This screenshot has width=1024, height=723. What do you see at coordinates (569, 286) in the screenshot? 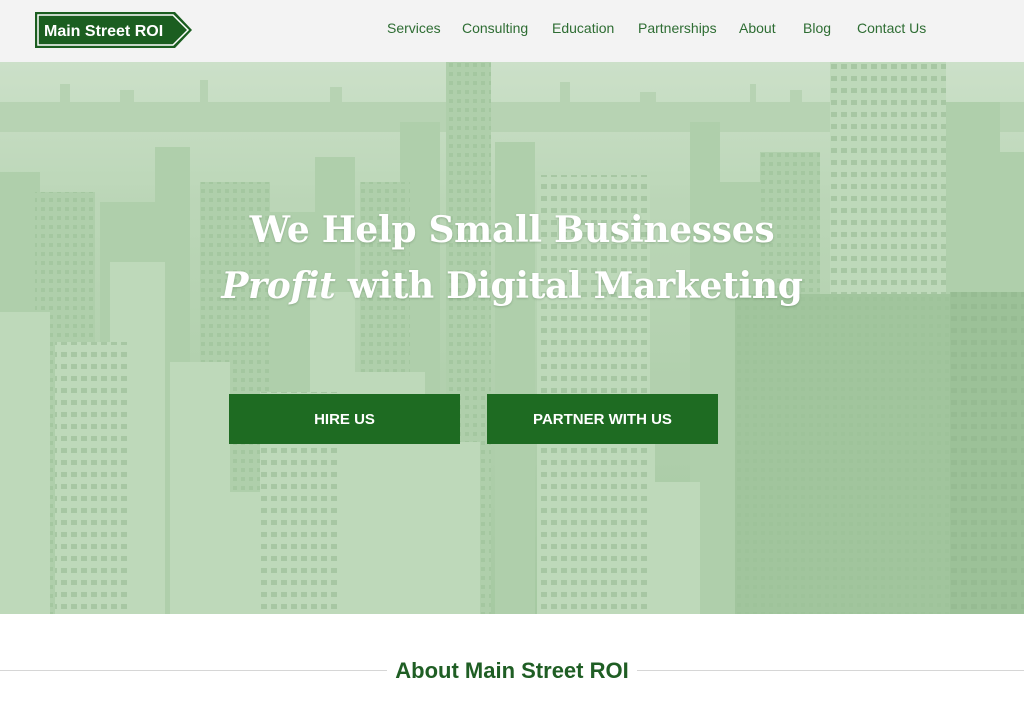
I see `hero-headline-line2-rest: with Digital Marketing` at bounding box center [569, 286].